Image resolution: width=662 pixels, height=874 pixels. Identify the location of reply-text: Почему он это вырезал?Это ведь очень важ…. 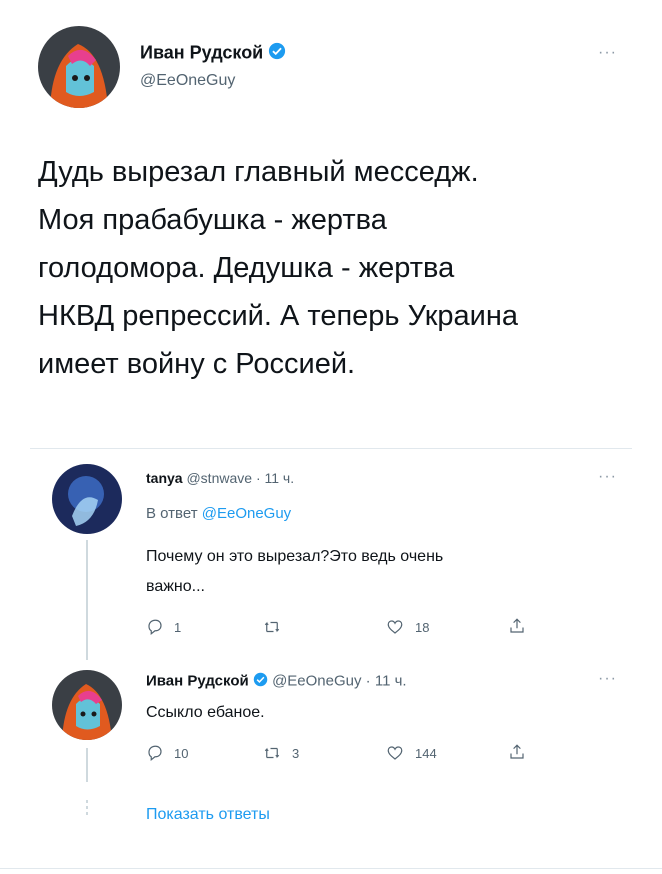
(294, 572).